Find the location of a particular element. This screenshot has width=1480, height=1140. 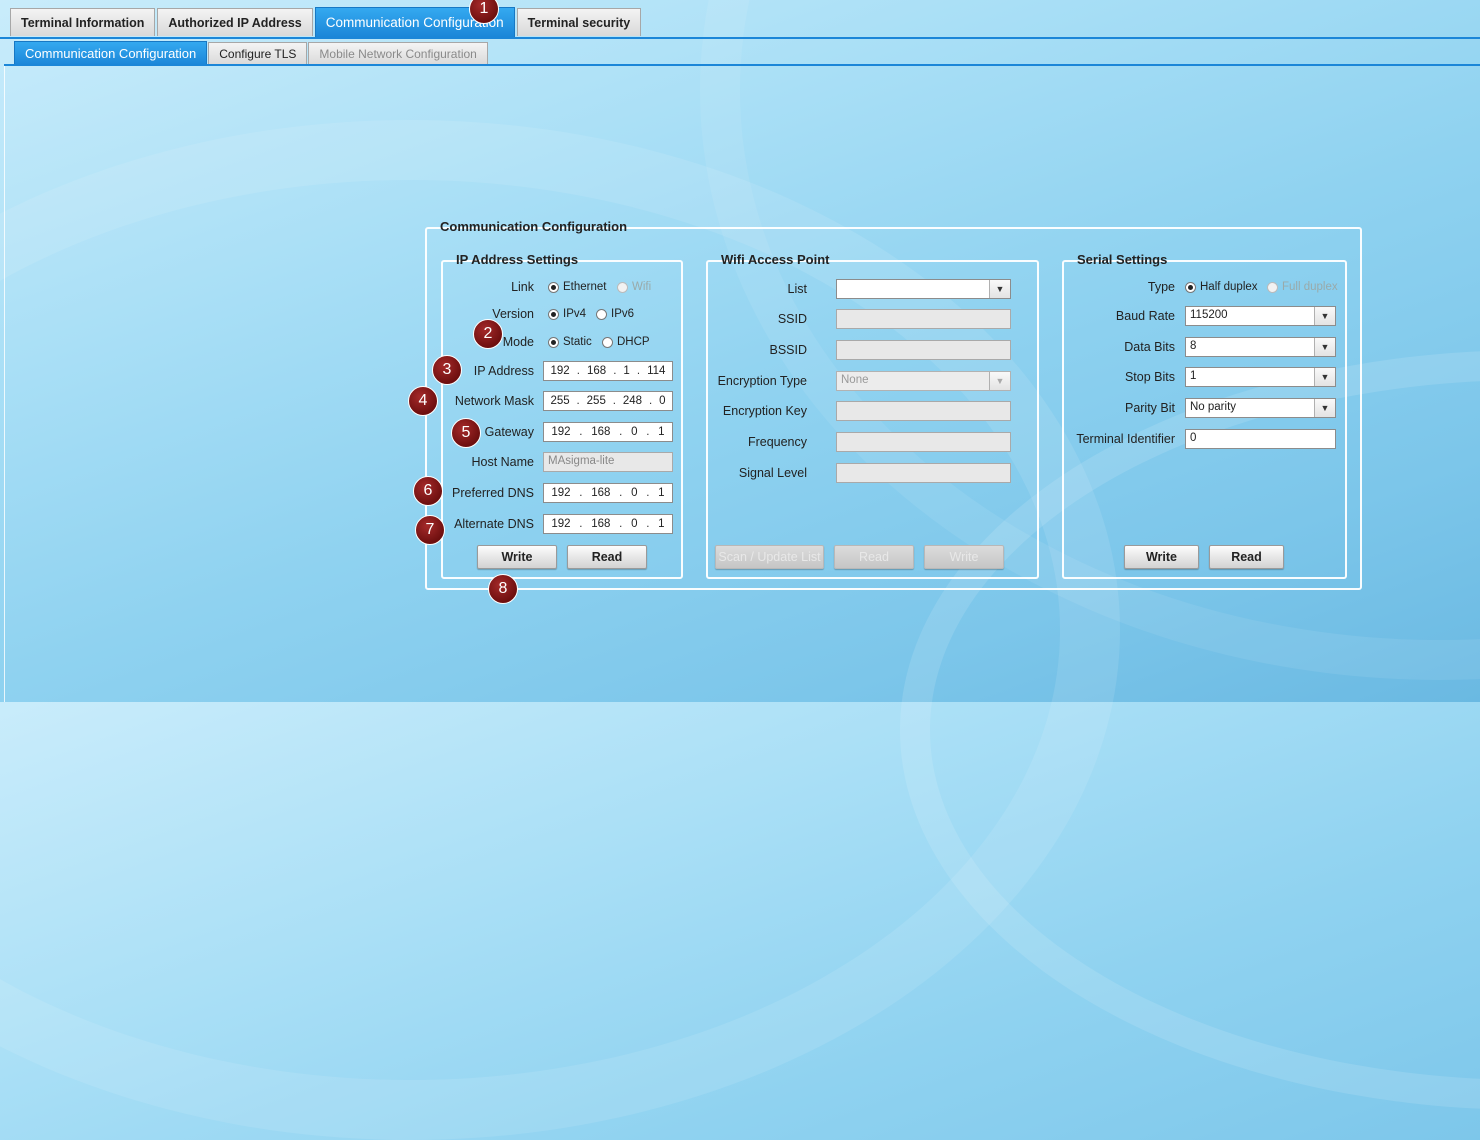

wifi-list-select: ▼ is located at coordinates (923, 289).